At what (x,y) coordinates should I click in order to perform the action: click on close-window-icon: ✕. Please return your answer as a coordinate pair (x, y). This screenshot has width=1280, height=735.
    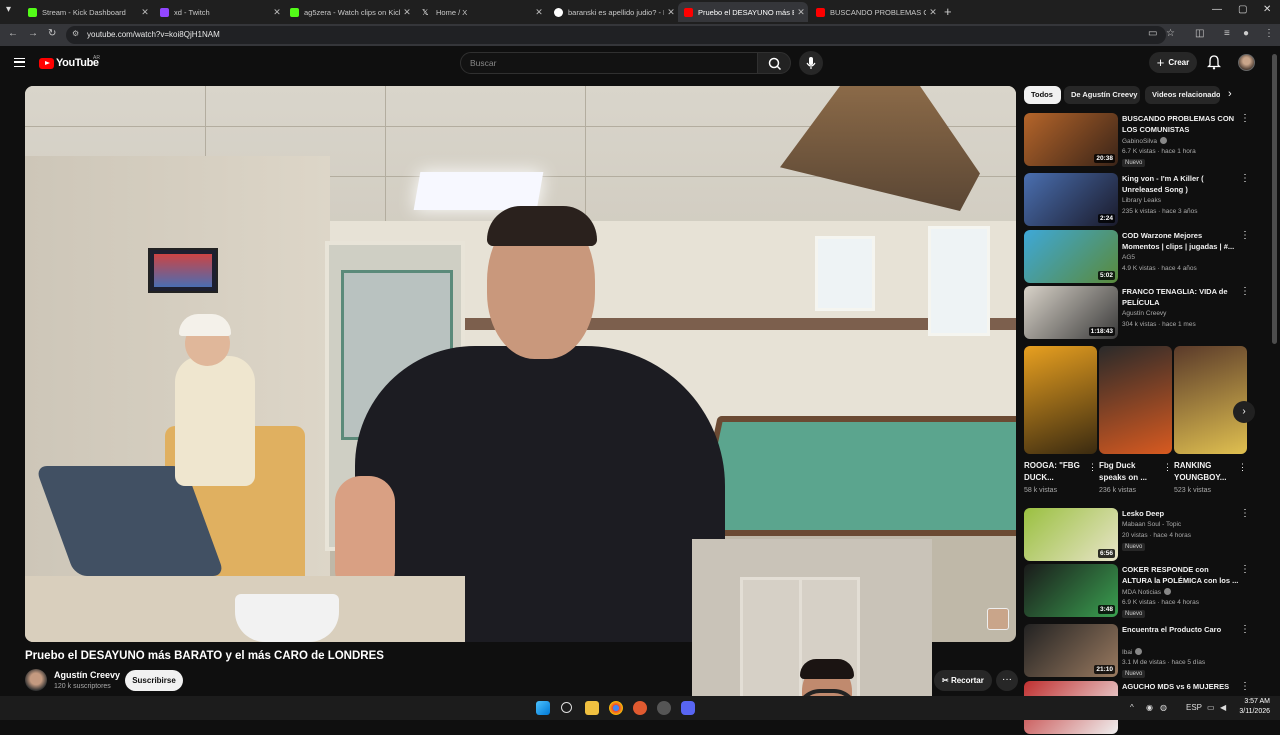
    Looking at the image, I should click on (1267, 9).